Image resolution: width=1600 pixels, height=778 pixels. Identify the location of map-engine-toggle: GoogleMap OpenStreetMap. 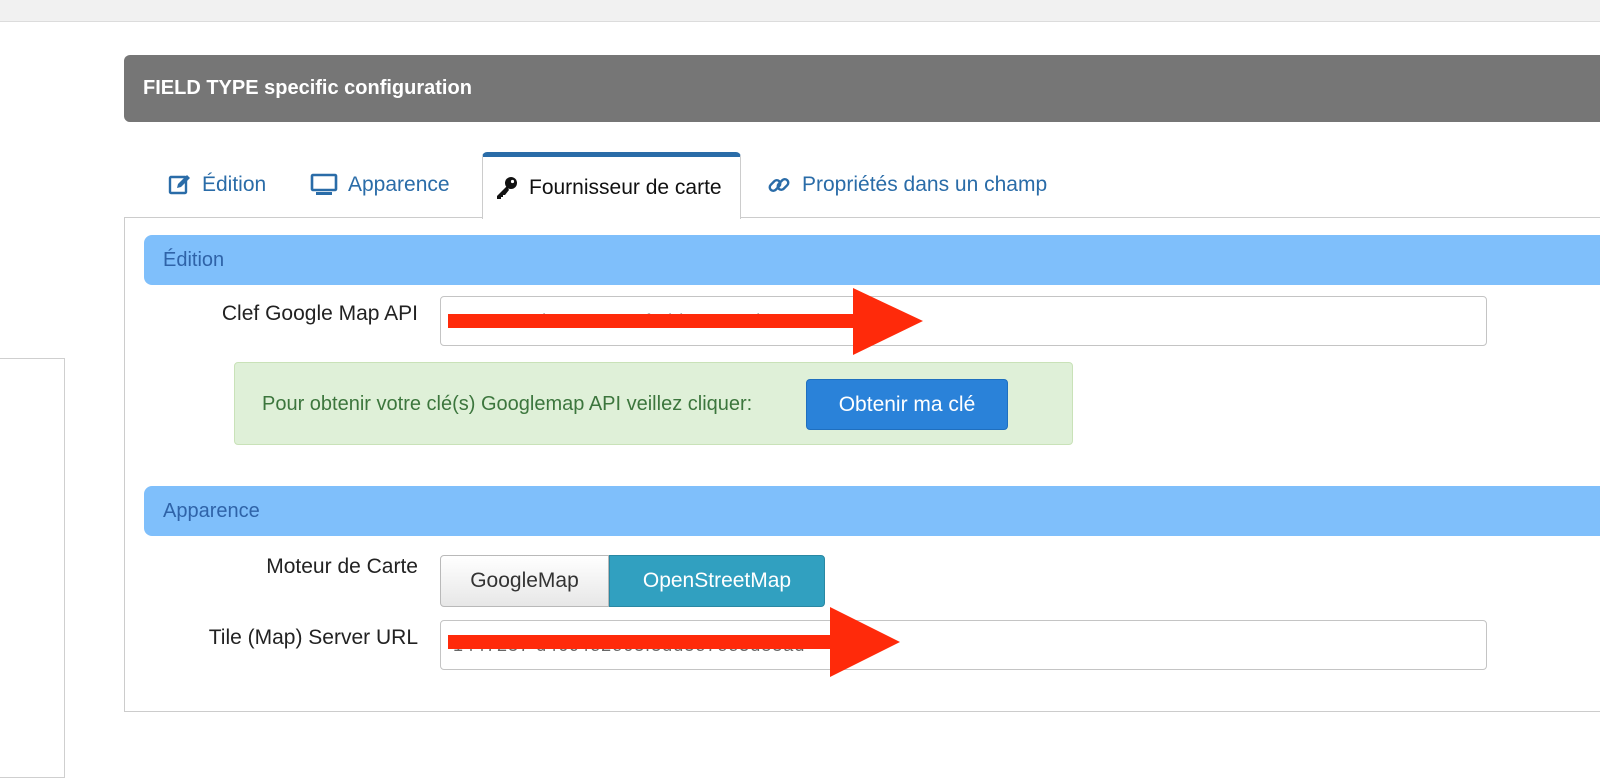
(632, 581).